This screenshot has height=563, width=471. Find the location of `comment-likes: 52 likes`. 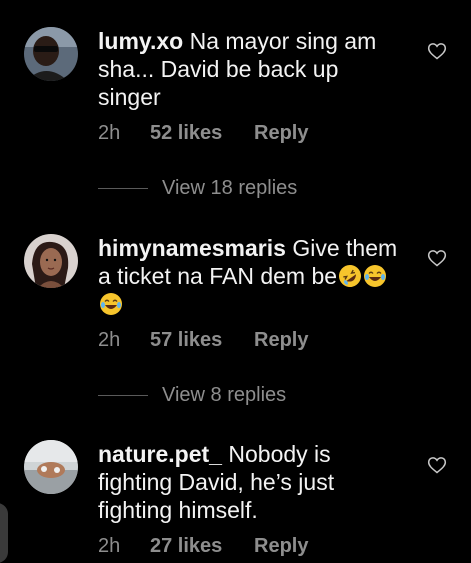

comment-likes: 52 likes is located at coordinates (202, 133).